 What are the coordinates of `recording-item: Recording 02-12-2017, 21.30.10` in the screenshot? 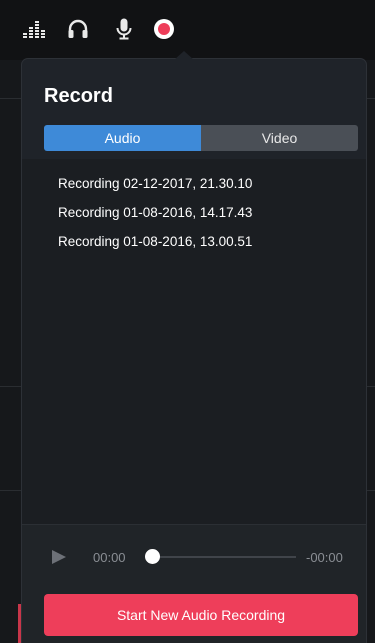 It's located at (155, 185).